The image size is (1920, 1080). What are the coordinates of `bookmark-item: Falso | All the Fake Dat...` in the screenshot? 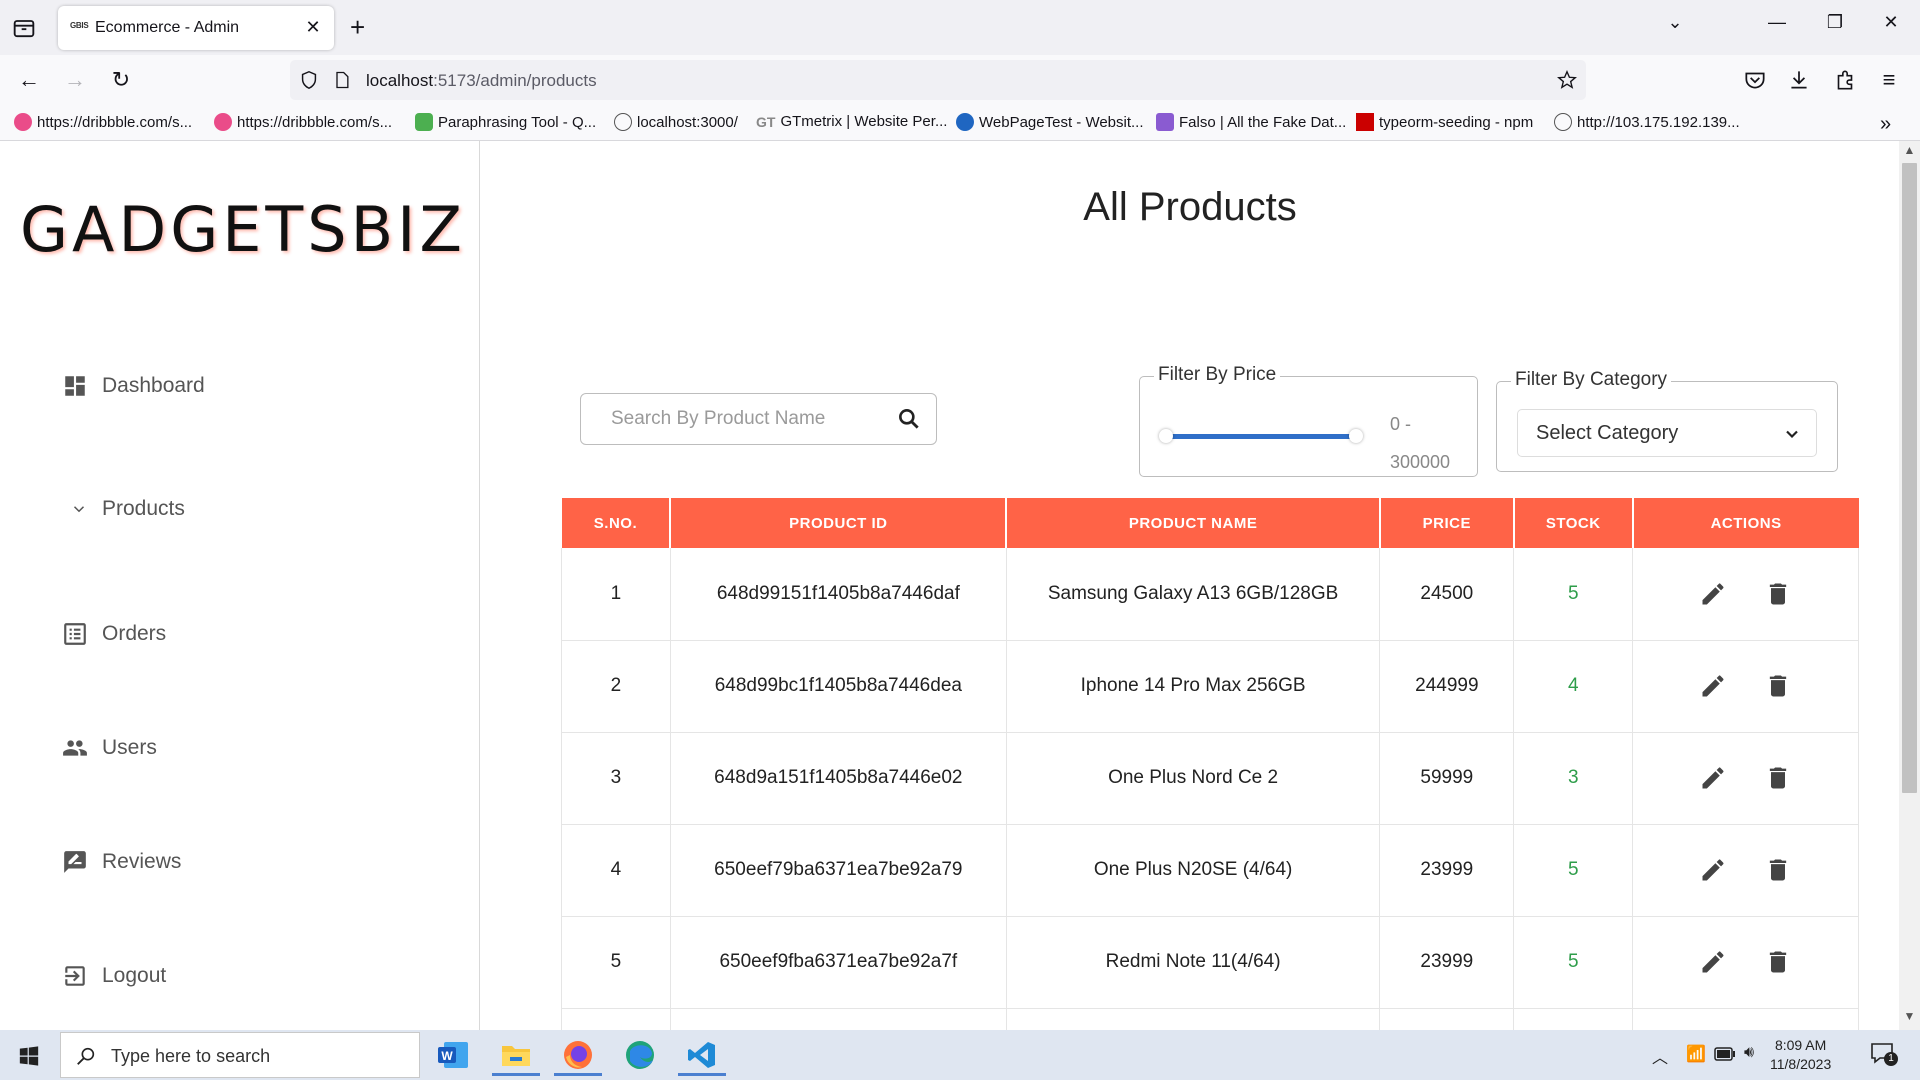 It's located at (1251, 122).